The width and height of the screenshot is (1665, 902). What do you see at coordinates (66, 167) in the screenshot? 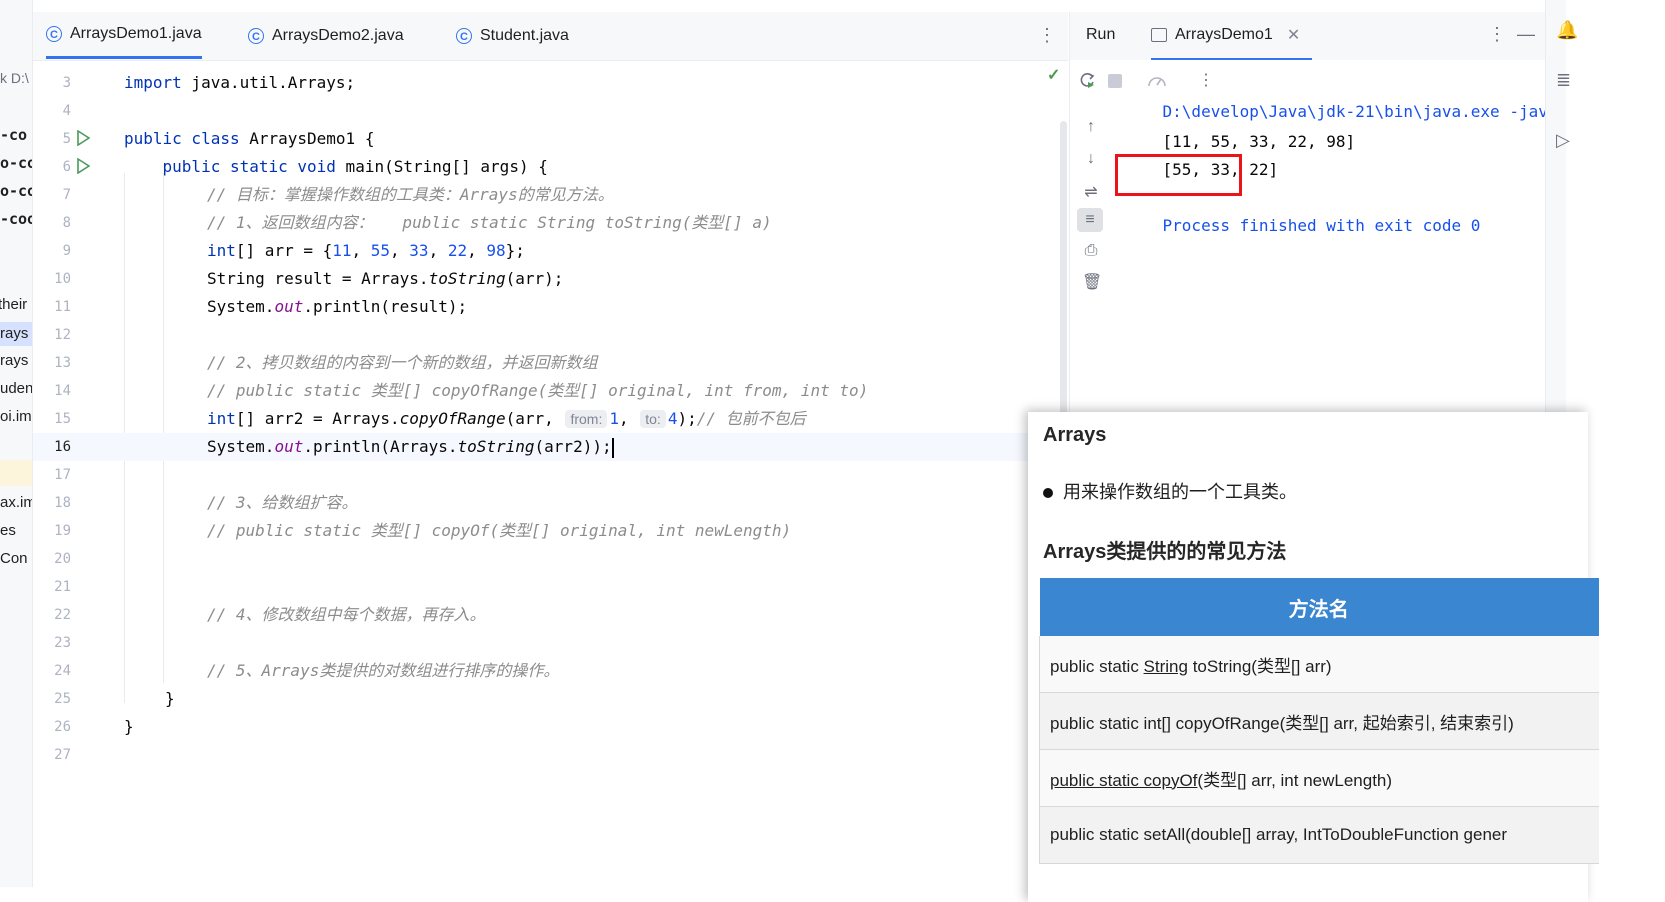
I see `line-number: 6` at bounding box center [66, 167].